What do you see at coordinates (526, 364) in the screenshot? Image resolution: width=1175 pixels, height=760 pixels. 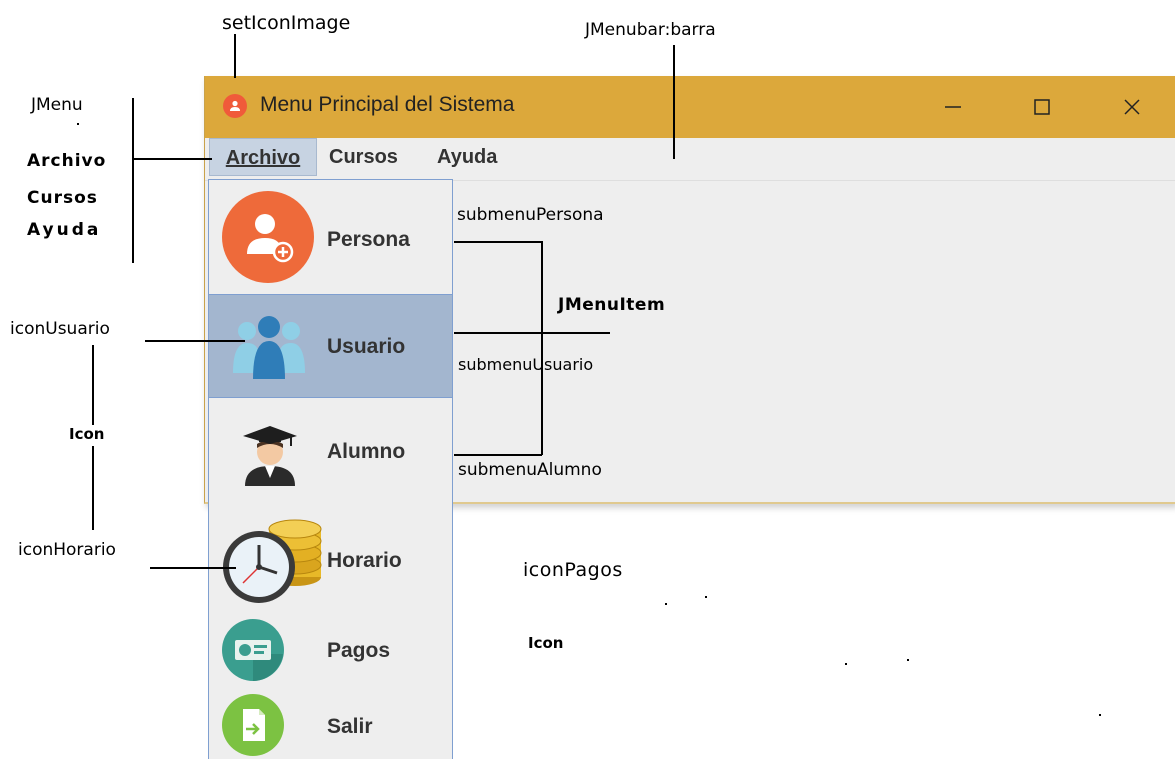 I see `annotation-submenuusuario: submenuUsuario` at bounding box center [526, 364].